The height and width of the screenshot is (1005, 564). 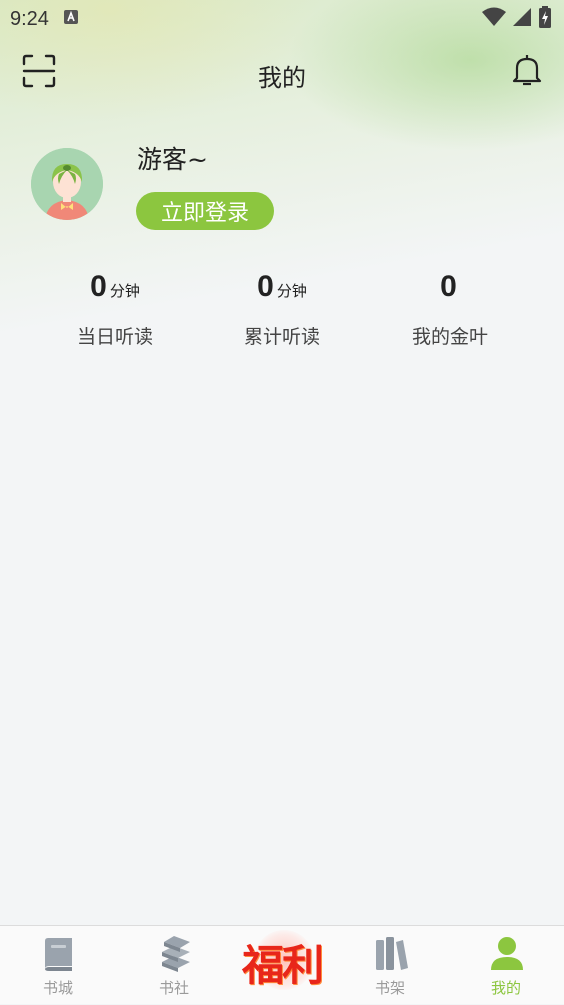 I want to click on battery-charging-icon, so click(x=545, y=19).